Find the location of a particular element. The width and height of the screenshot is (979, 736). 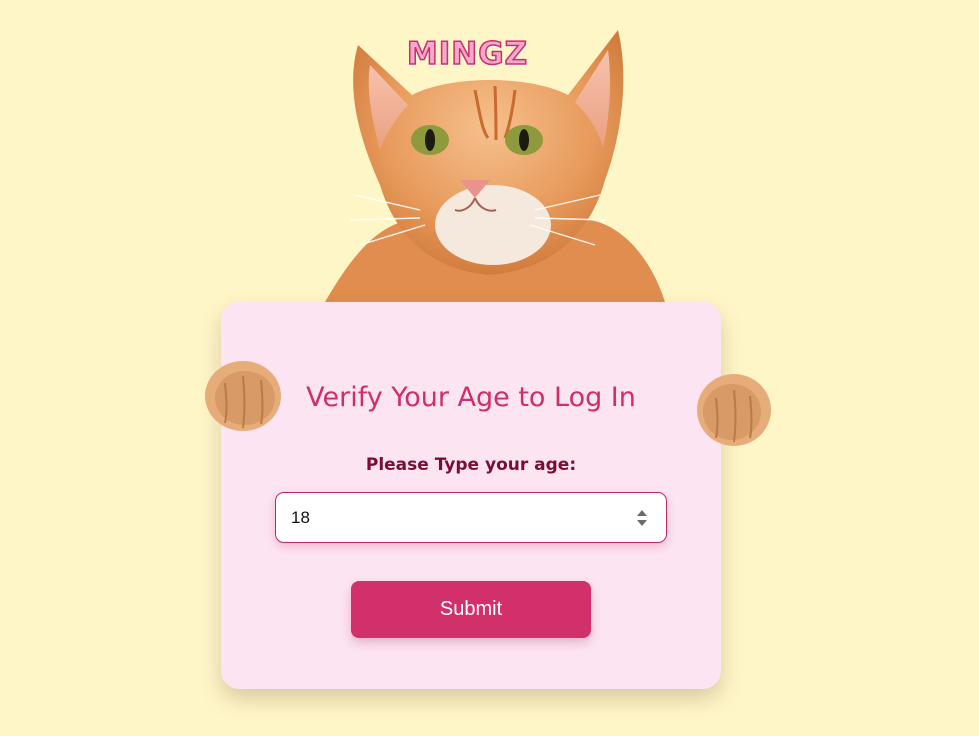

number-spinner-icon is located at coordinates (642, 518).